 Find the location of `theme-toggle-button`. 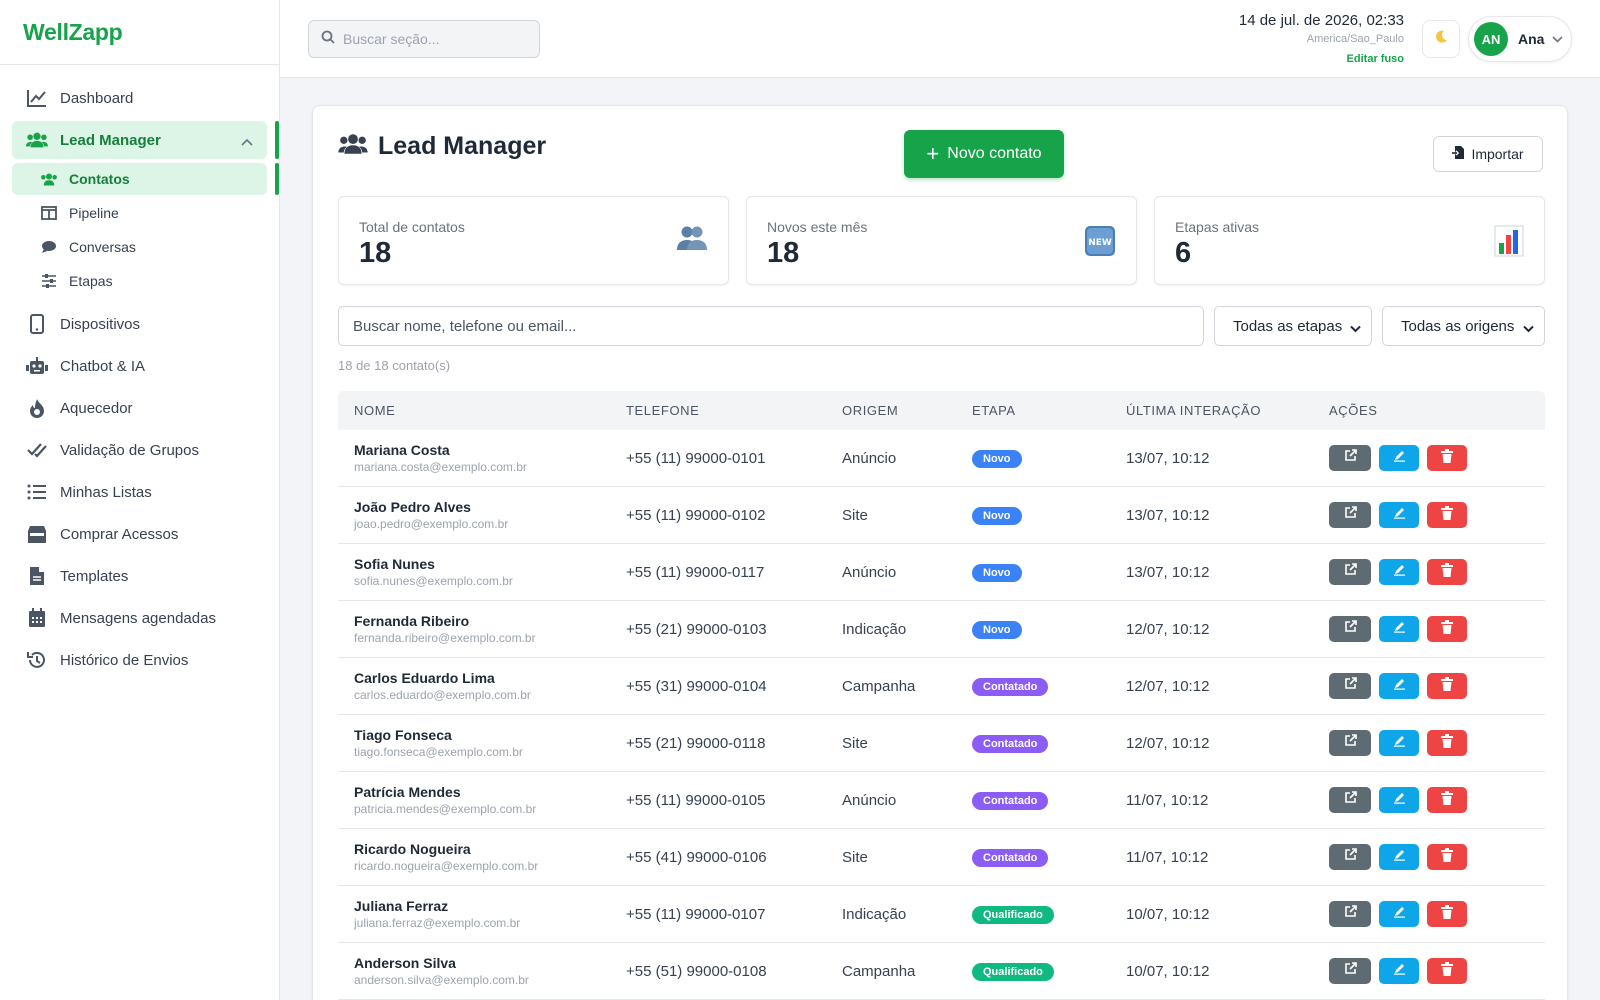

theme-toggle-button is located at coordinates (1441, 39).